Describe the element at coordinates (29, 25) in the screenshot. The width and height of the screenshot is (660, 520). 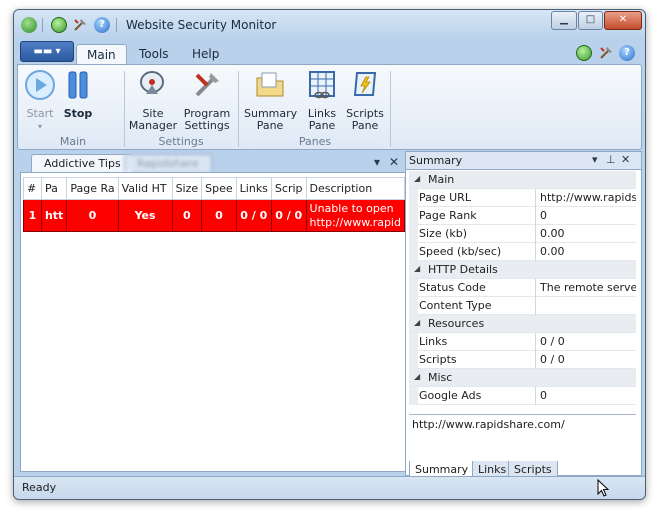
I see `app-globe-icon` at that location.